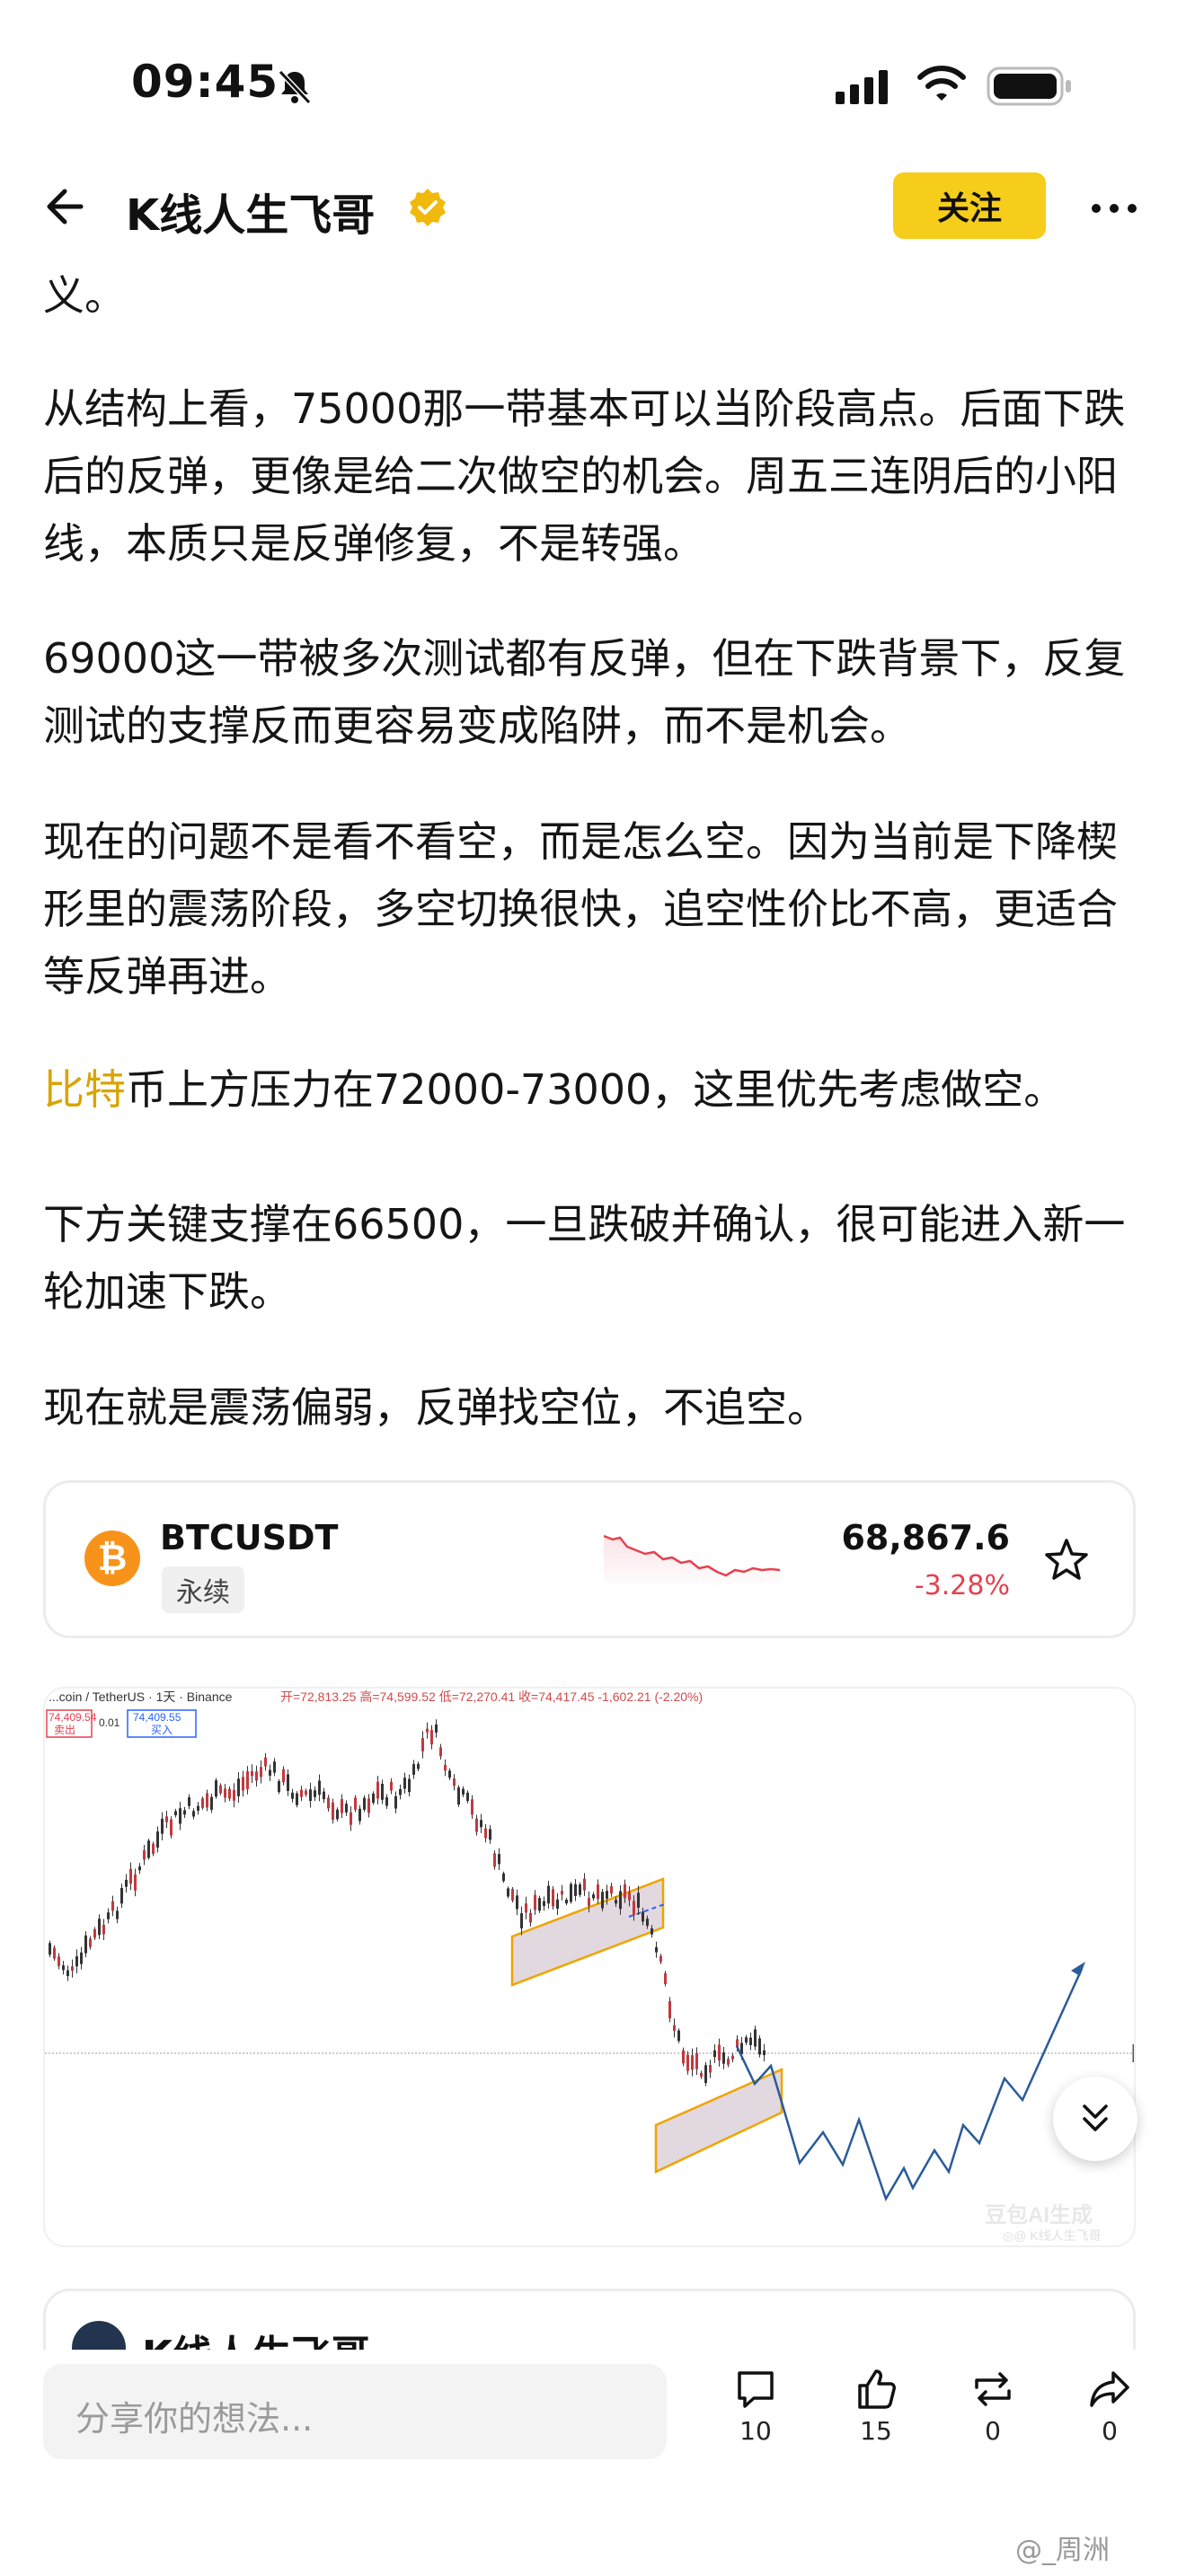  Describe the element at coordinates (755, 2431) in the screenshot. I see `comment-count: 10` at that location.